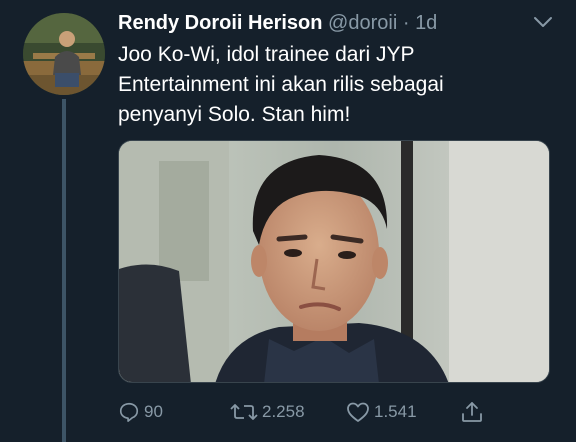  Describe the element at coordinates (129, 412) in the screenshot. I see `reply-icon` at that location.